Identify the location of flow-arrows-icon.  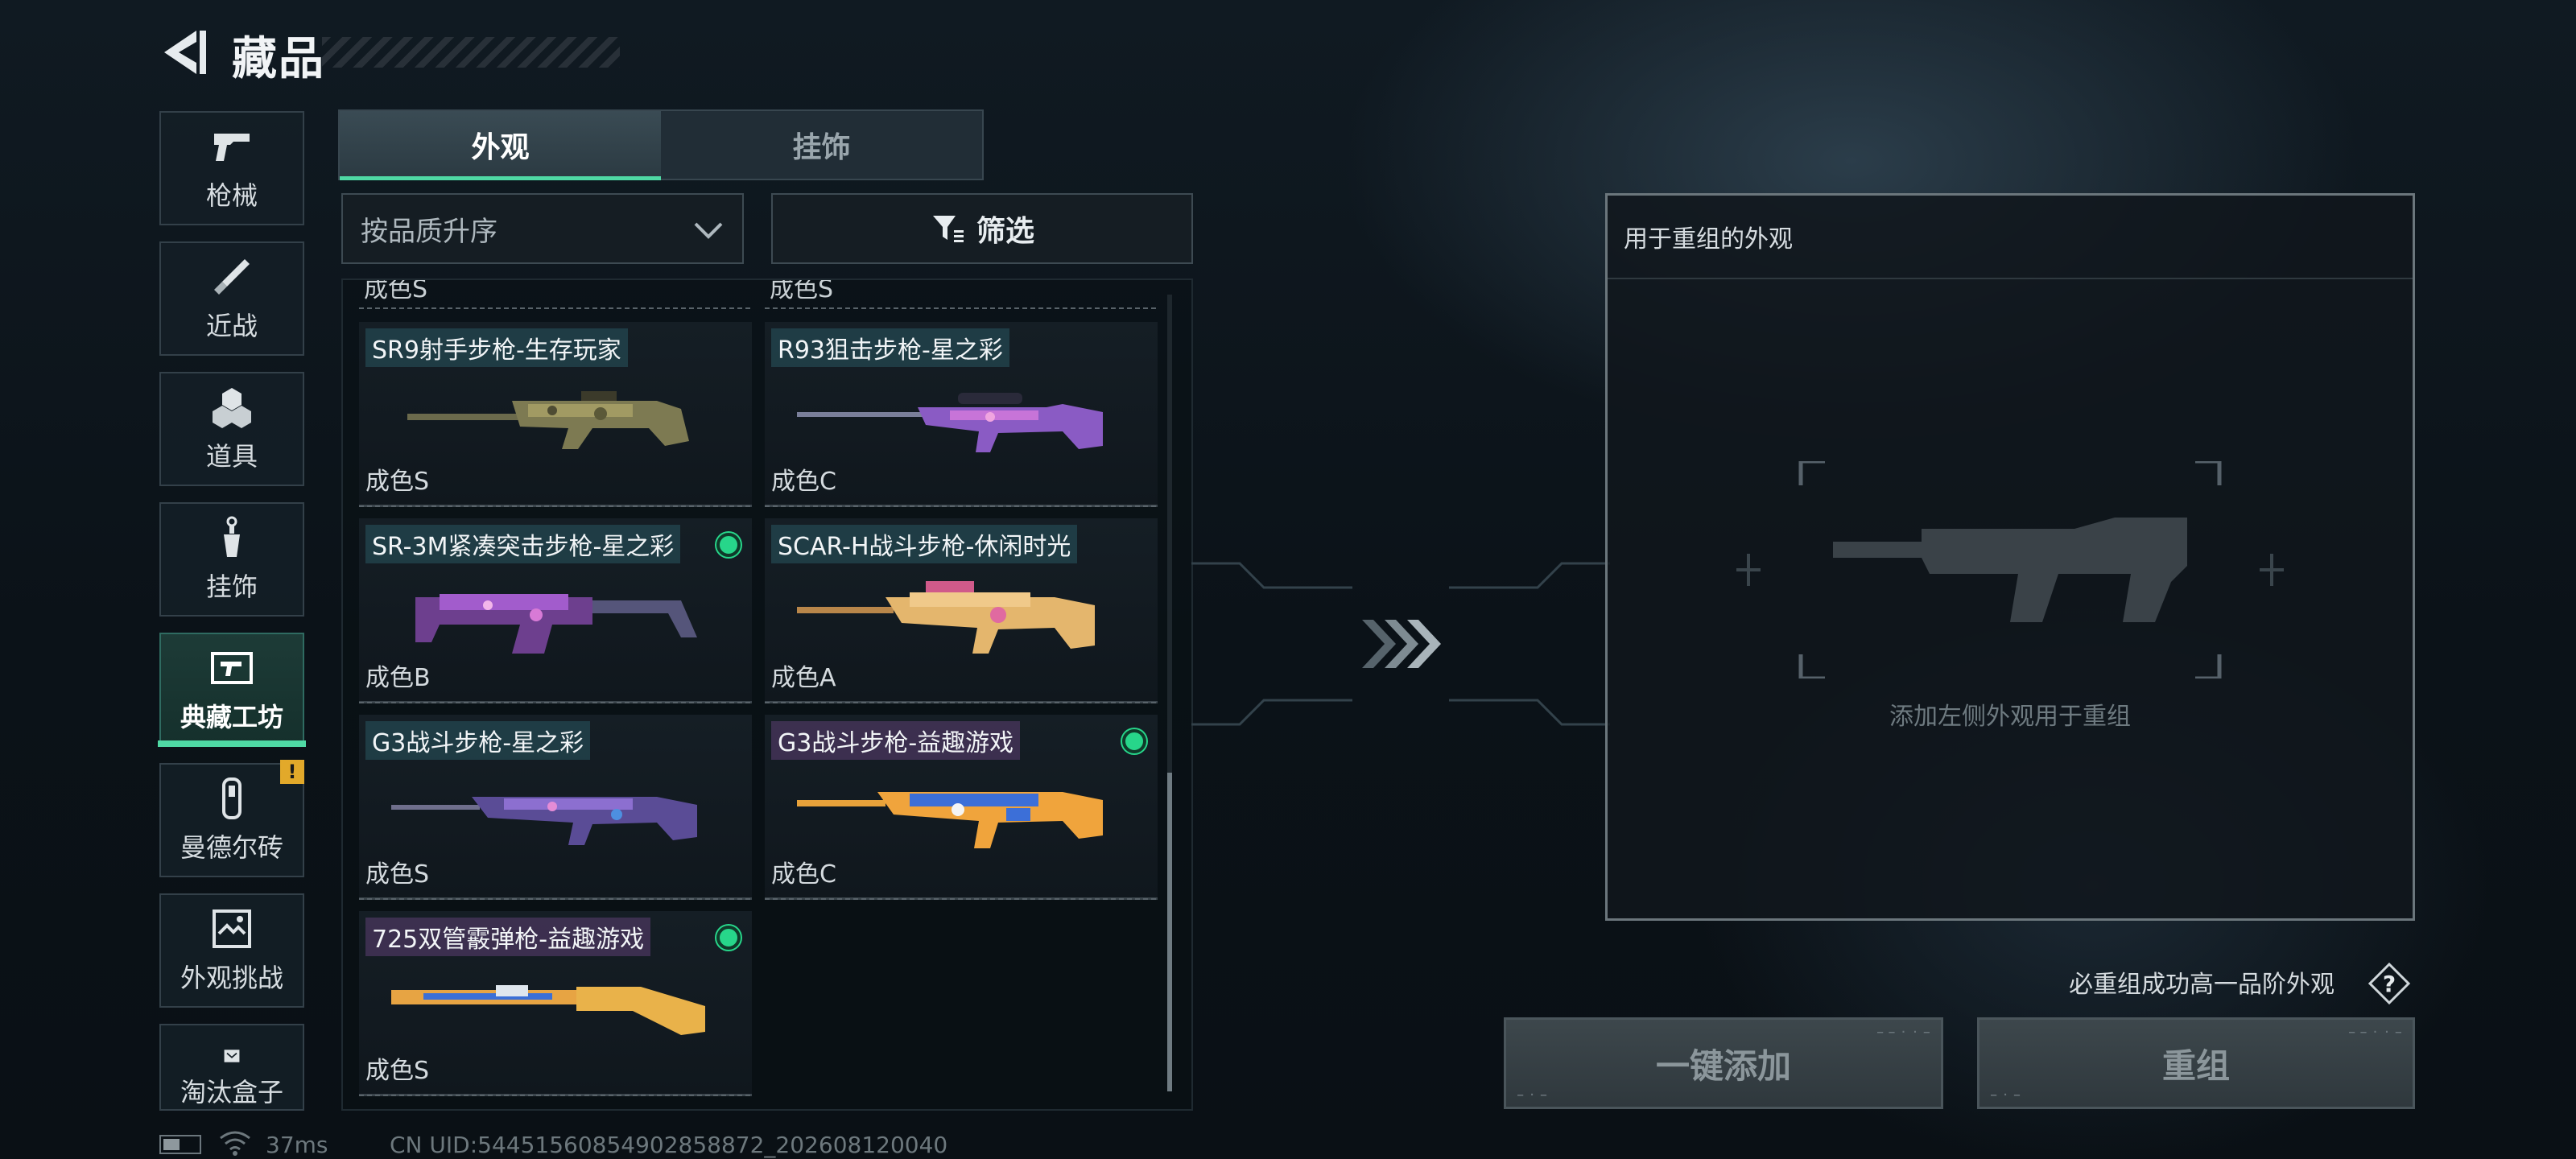
(1400, 644).